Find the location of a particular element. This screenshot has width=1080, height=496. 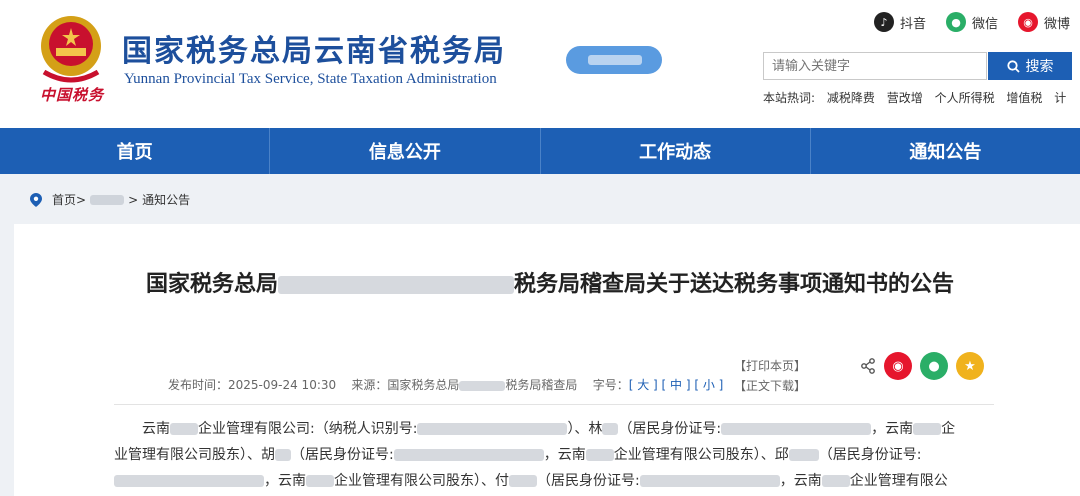

nav-item-info-disclosure: 信息公开 is located at coordinates (405, 151).